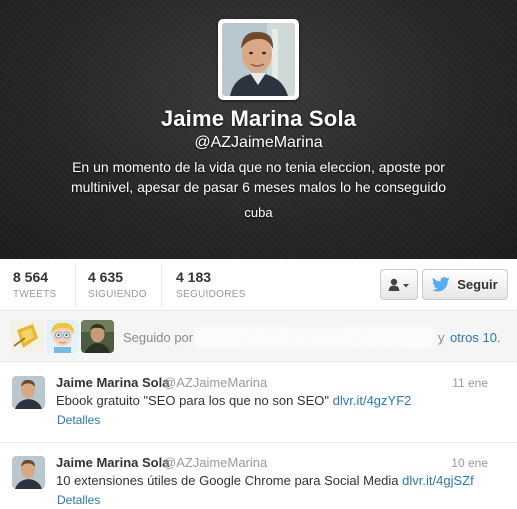 This screenshot has width=517, height=509. I want to click on follow-button: Seguir, so click(465, 284).